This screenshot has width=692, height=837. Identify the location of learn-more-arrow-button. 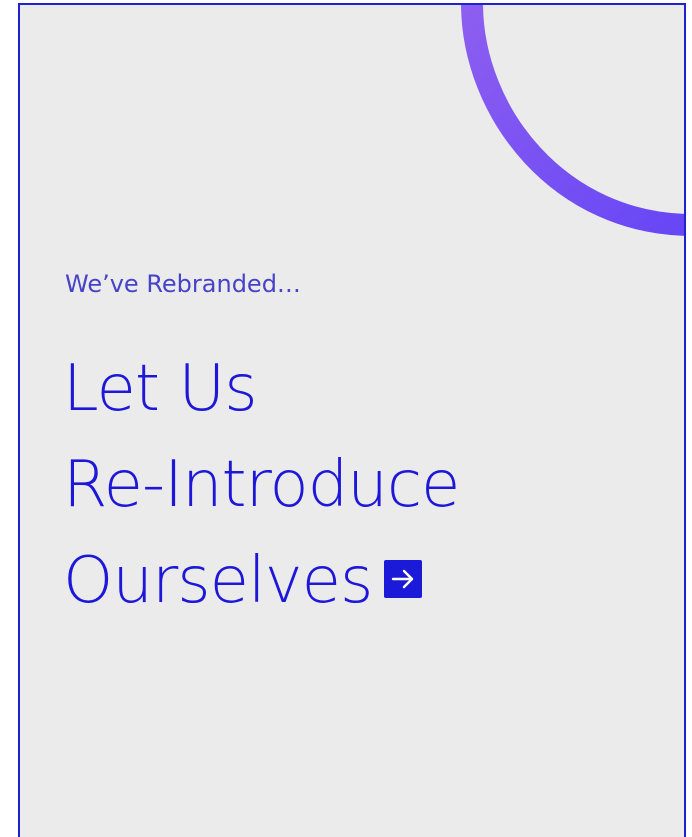
(403, 579).